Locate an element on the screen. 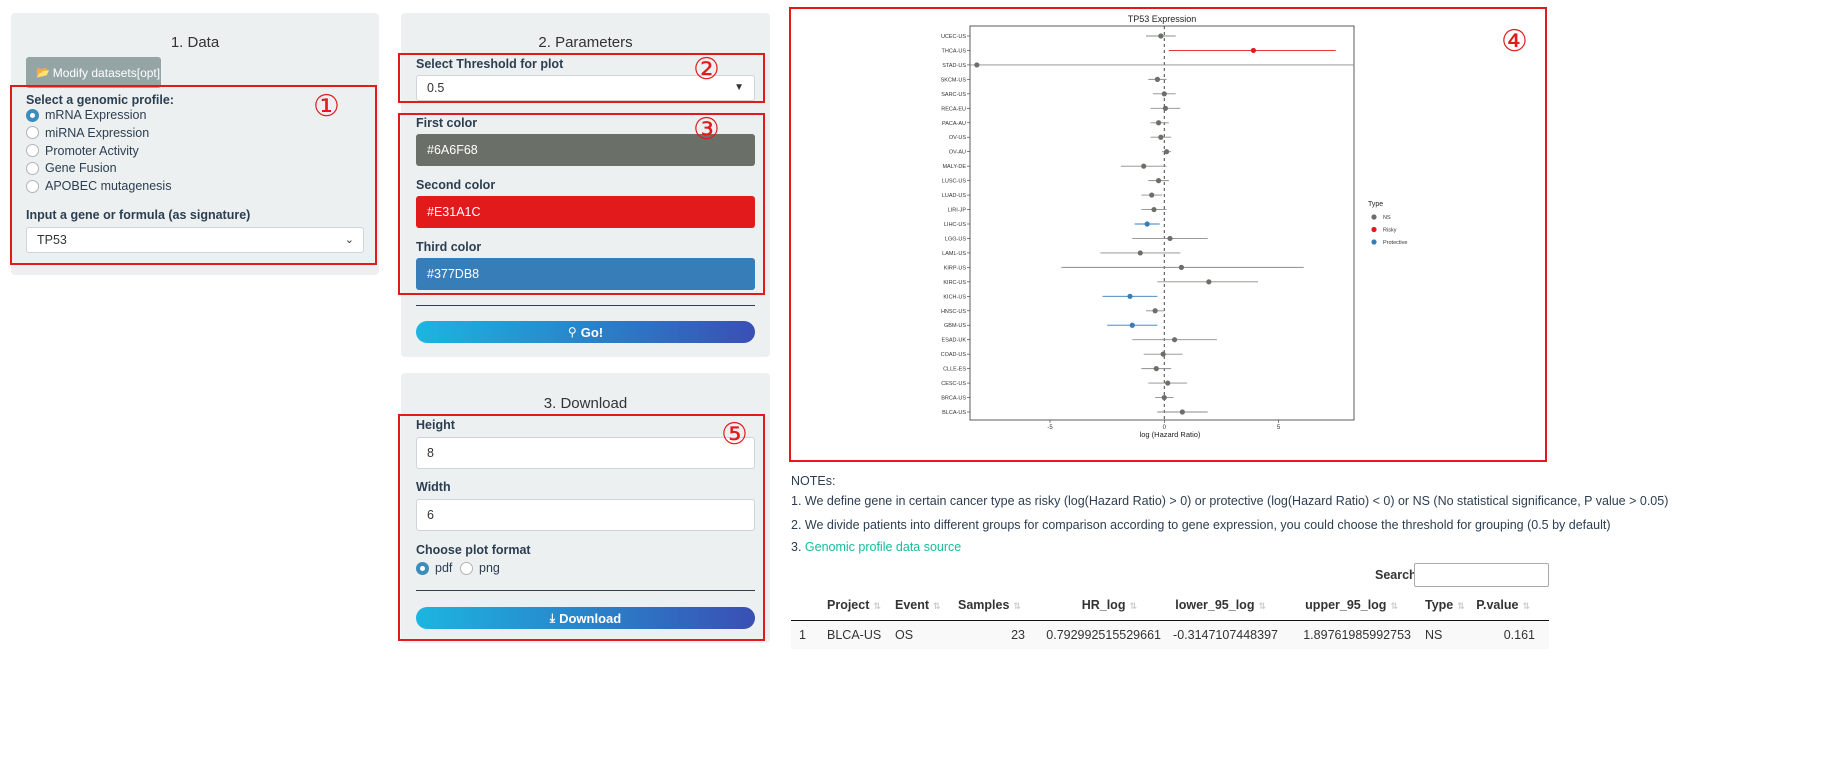 This screenshot has width=1847, height=771. y-tick-label: PACA-AU is located at coordinates (954, 124).